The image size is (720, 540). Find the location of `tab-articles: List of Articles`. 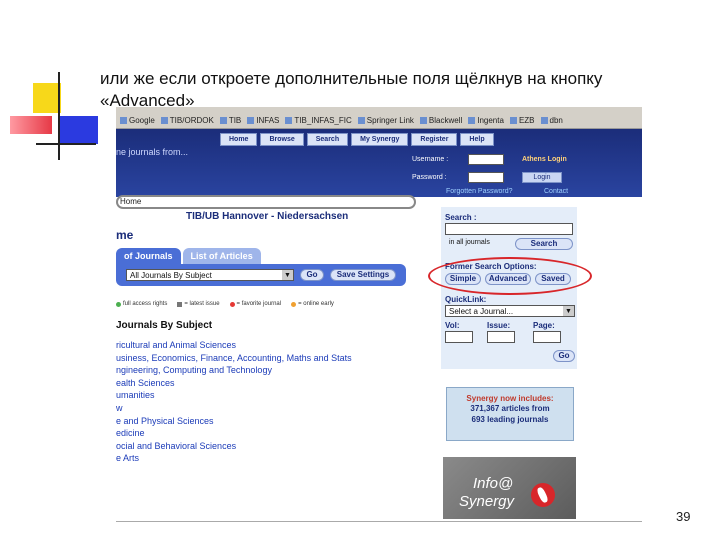

tab-articles: List of Articles is located at coordinates (221, 256).